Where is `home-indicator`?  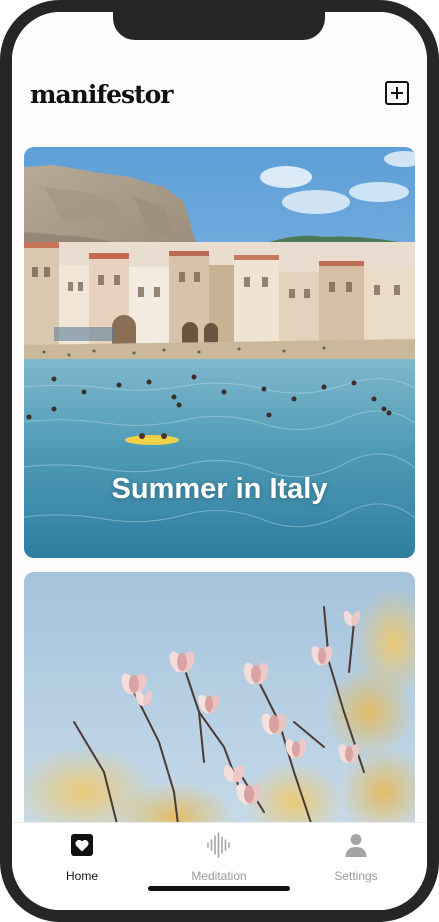
home-indicator is located at coordinates (219, 888).